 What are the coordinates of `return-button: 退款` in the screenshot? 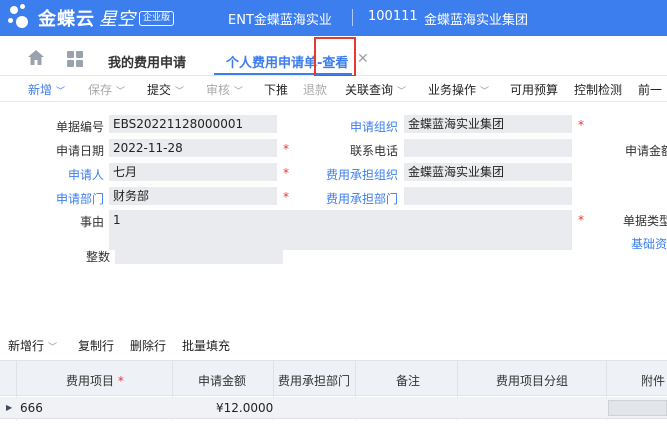 It's located at (315, 89).